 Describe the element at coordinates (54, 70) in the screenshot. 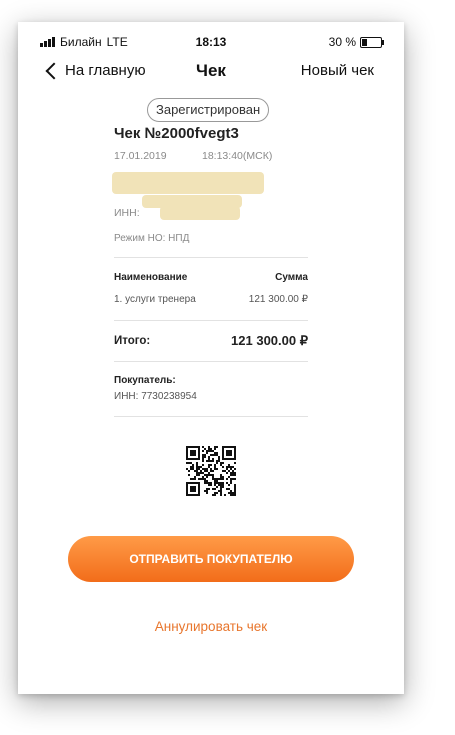

I see `chevron-left-icon` at that location.